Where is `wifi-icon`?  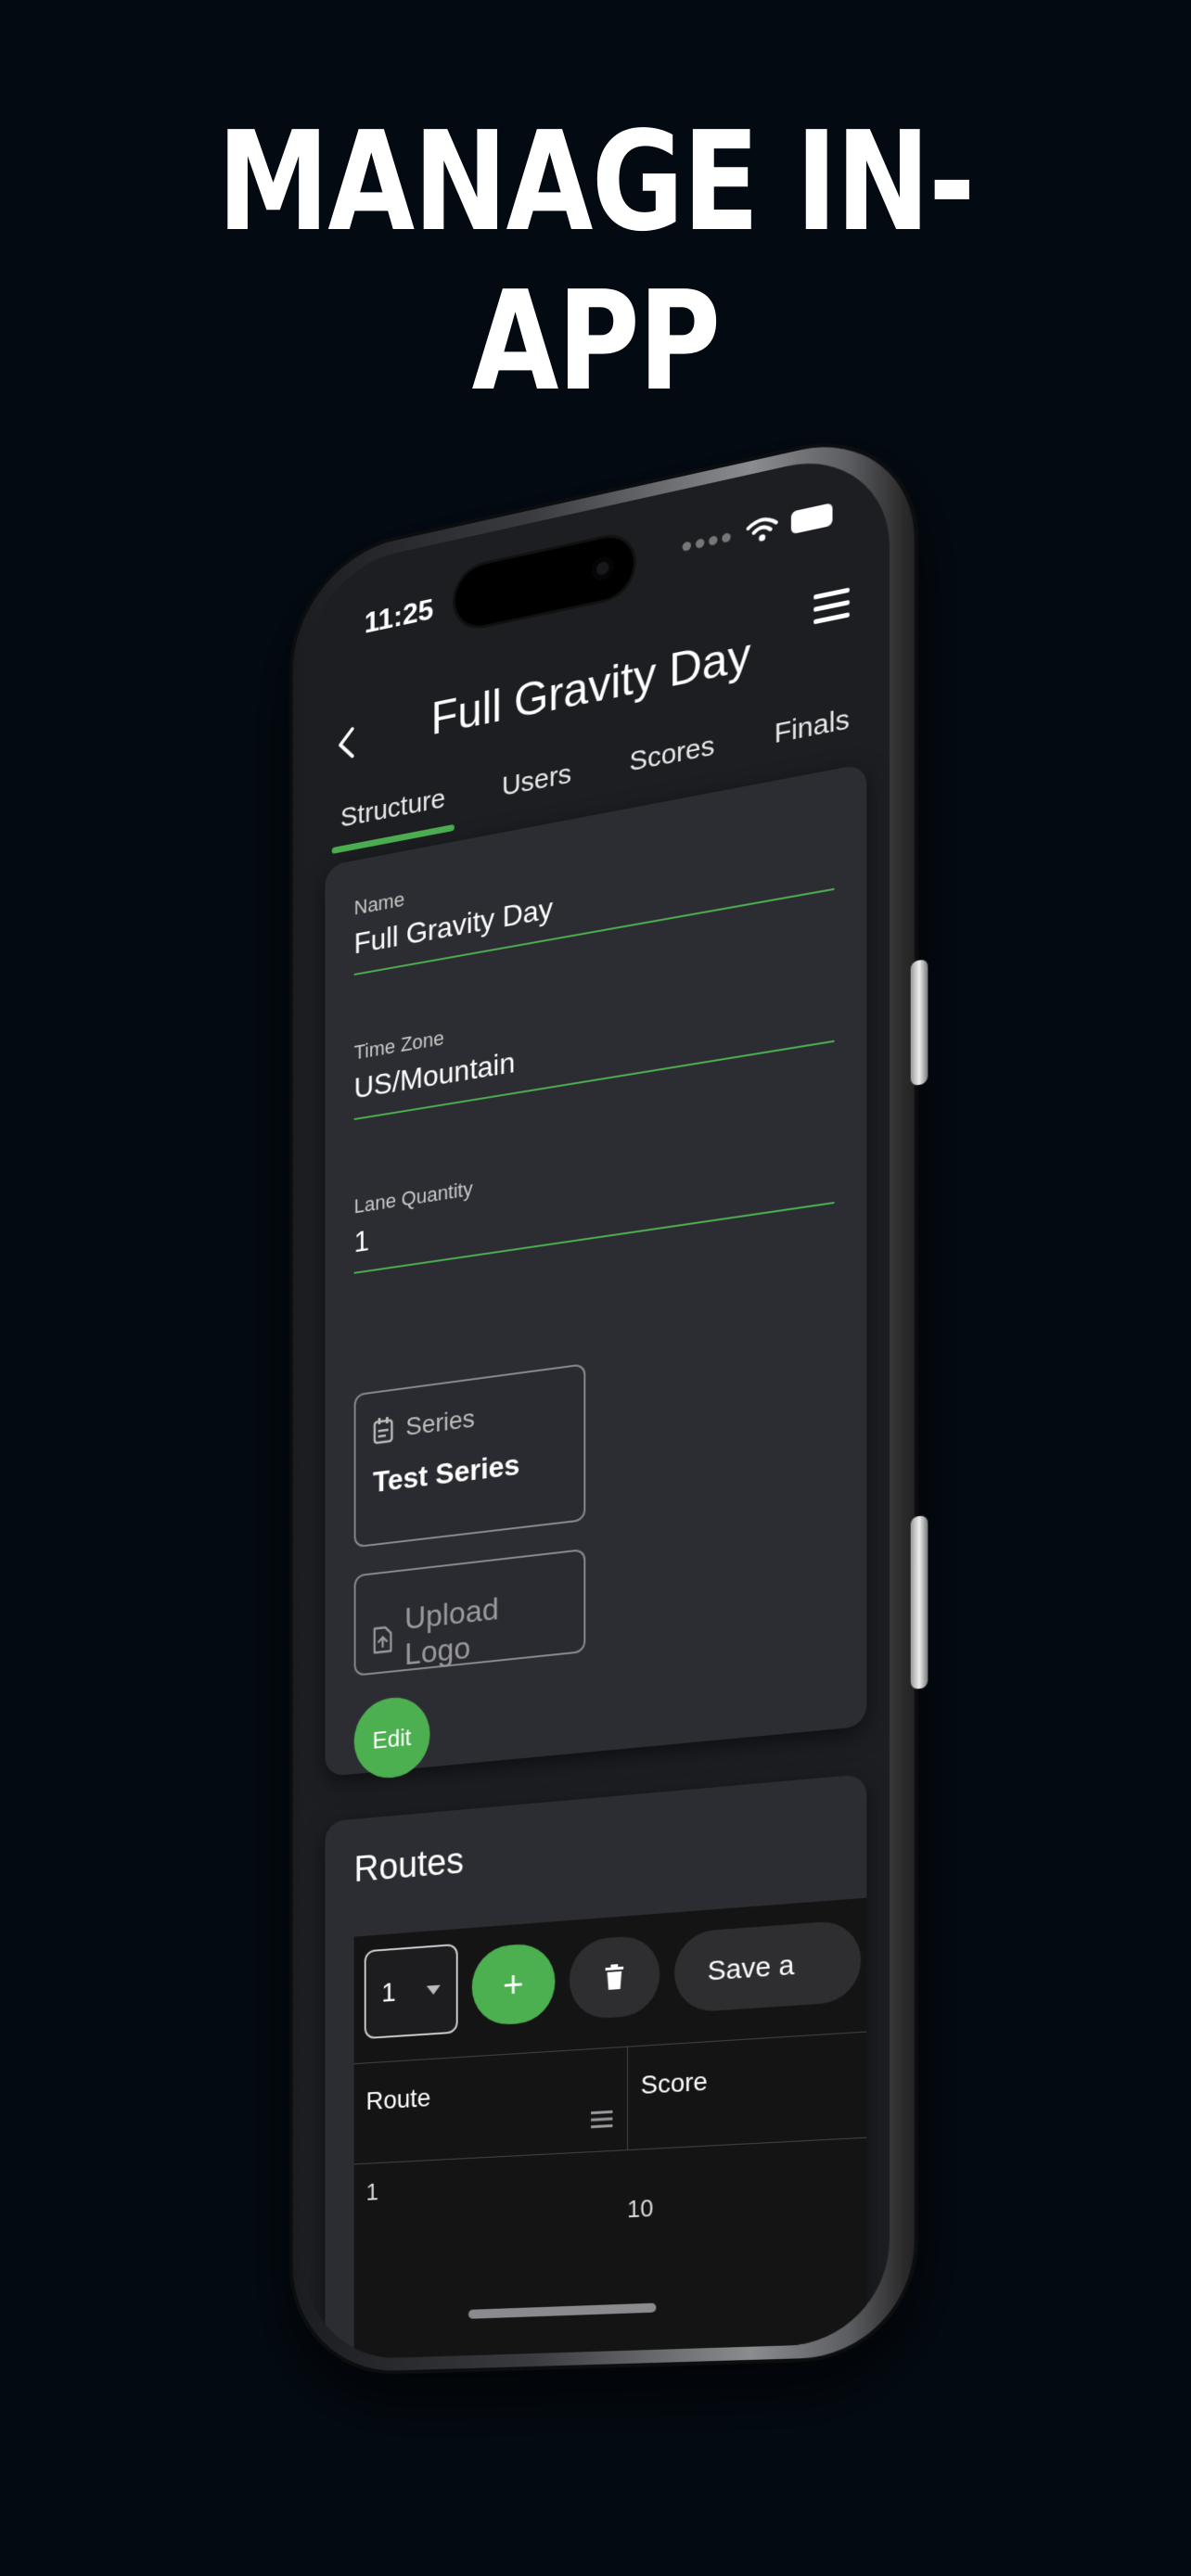
wifi-icon is located at coordinates (762, 528).